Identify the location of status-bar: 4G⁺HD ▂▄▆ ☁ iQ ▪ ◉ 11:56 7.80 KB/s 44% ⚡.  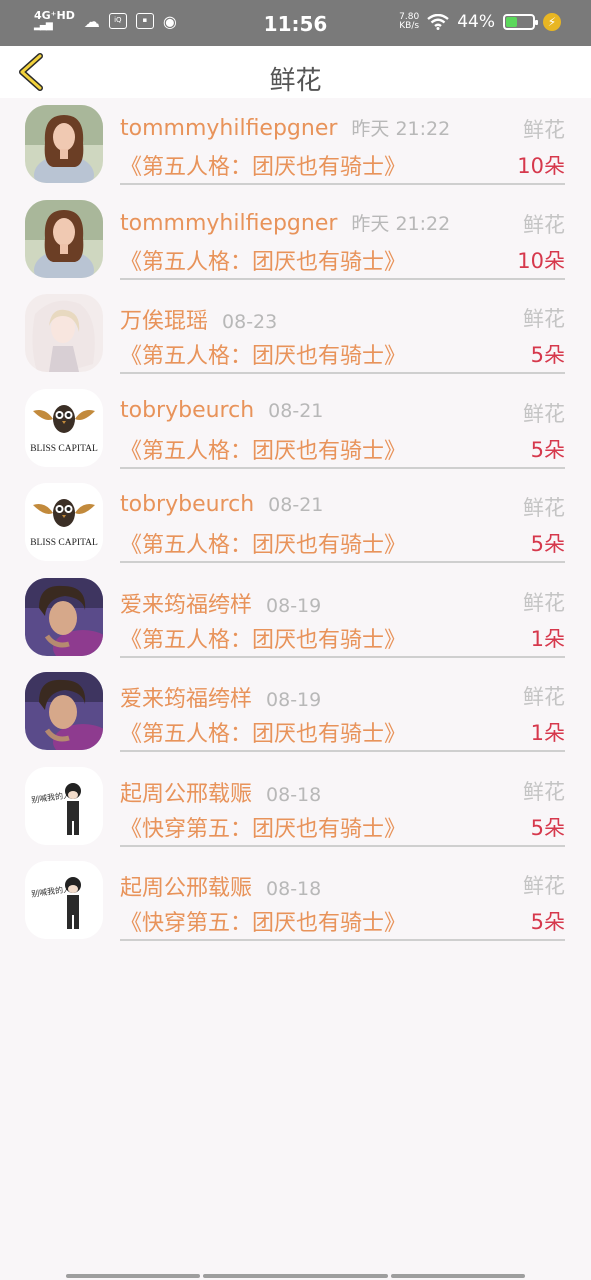
(295, 23).